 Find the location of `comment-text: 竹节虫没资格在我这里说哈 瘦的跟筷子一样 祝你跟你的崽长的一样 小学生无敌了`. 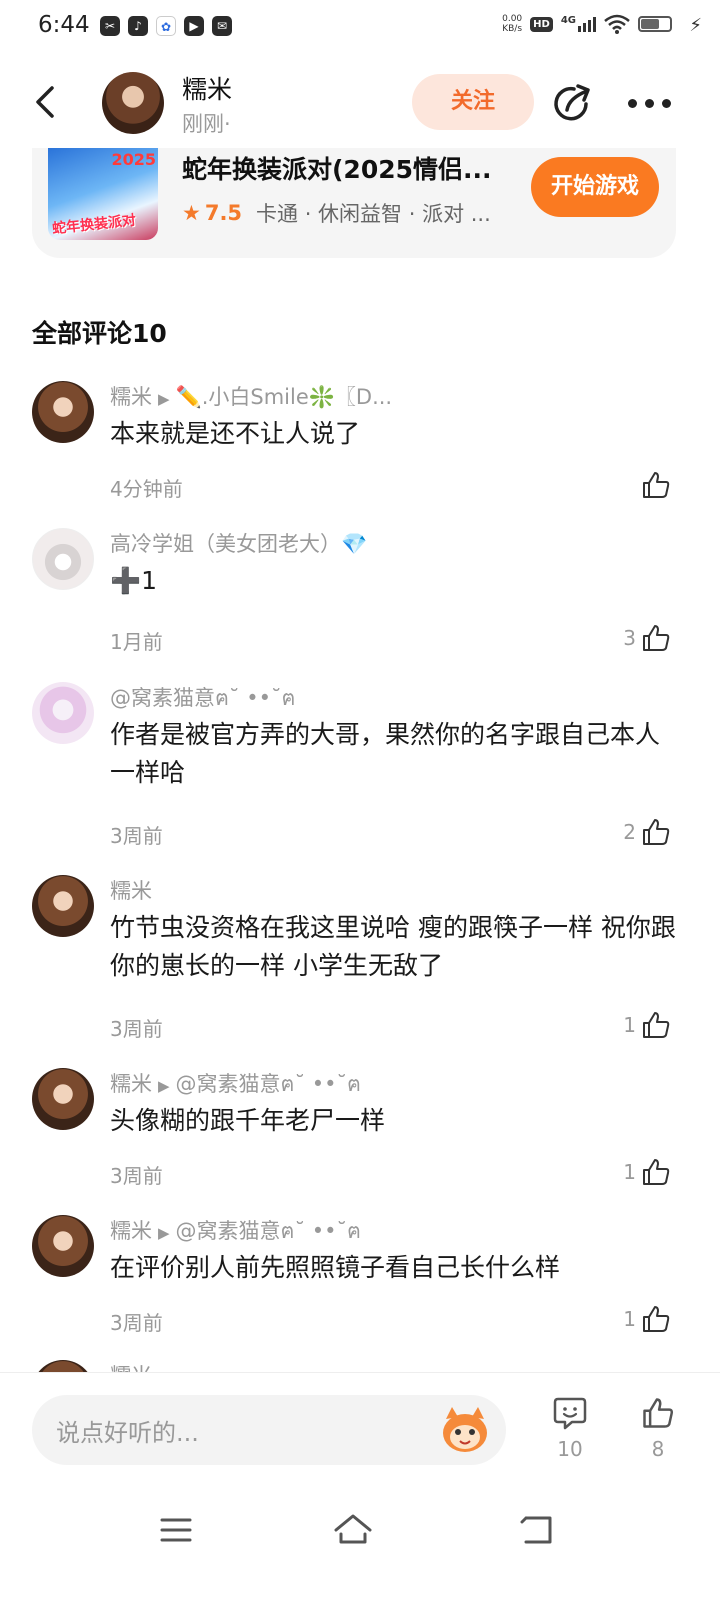

comment-text: 竹节虫没资格在我这里说哈 瘦的跟筷子一样 祝你跟你的崽长的一样 小学生无敌了 is located at coordinates (395, 947).